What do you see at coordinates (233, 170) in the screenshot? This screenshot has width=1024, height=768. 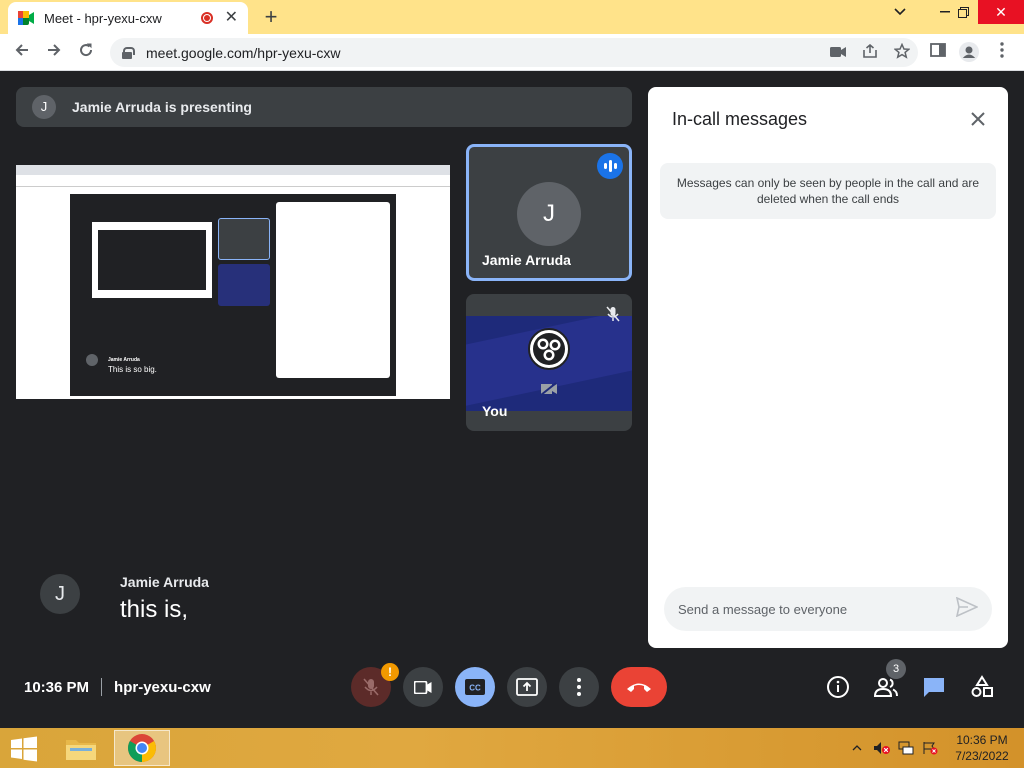 I see `shared-browser-tabs` at bounding box center [233, 170].